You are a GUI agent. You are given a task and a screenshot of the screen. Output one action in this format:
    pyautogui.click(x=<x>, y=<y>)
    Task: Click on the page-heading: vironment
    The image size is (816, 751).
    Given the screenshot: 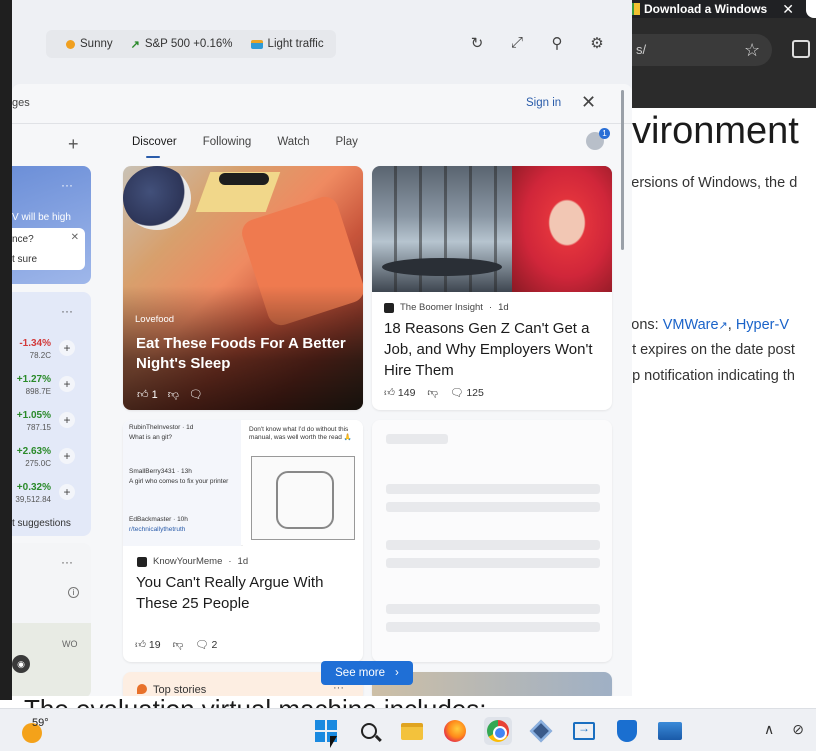 What is the action you would take?
    pyautogui.click(x=715, y=131)
    